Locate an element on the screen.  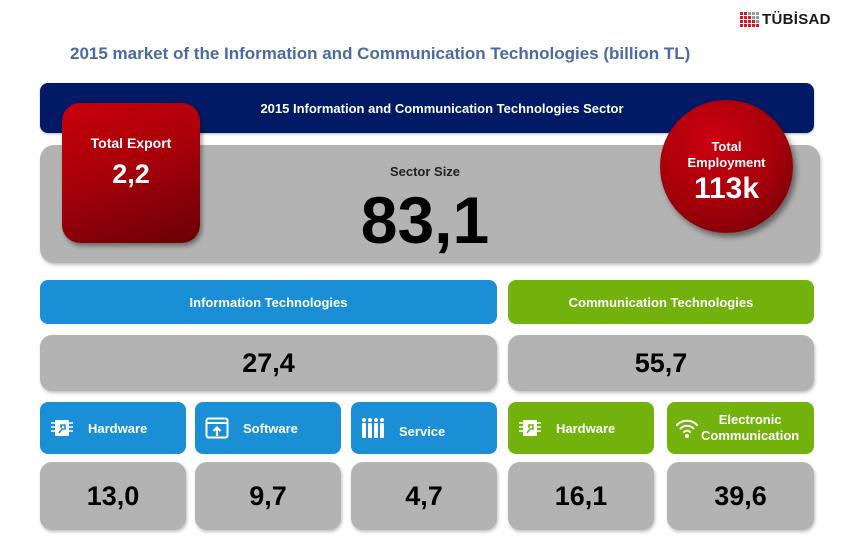
people-icon is located at coordinates (373, 428).